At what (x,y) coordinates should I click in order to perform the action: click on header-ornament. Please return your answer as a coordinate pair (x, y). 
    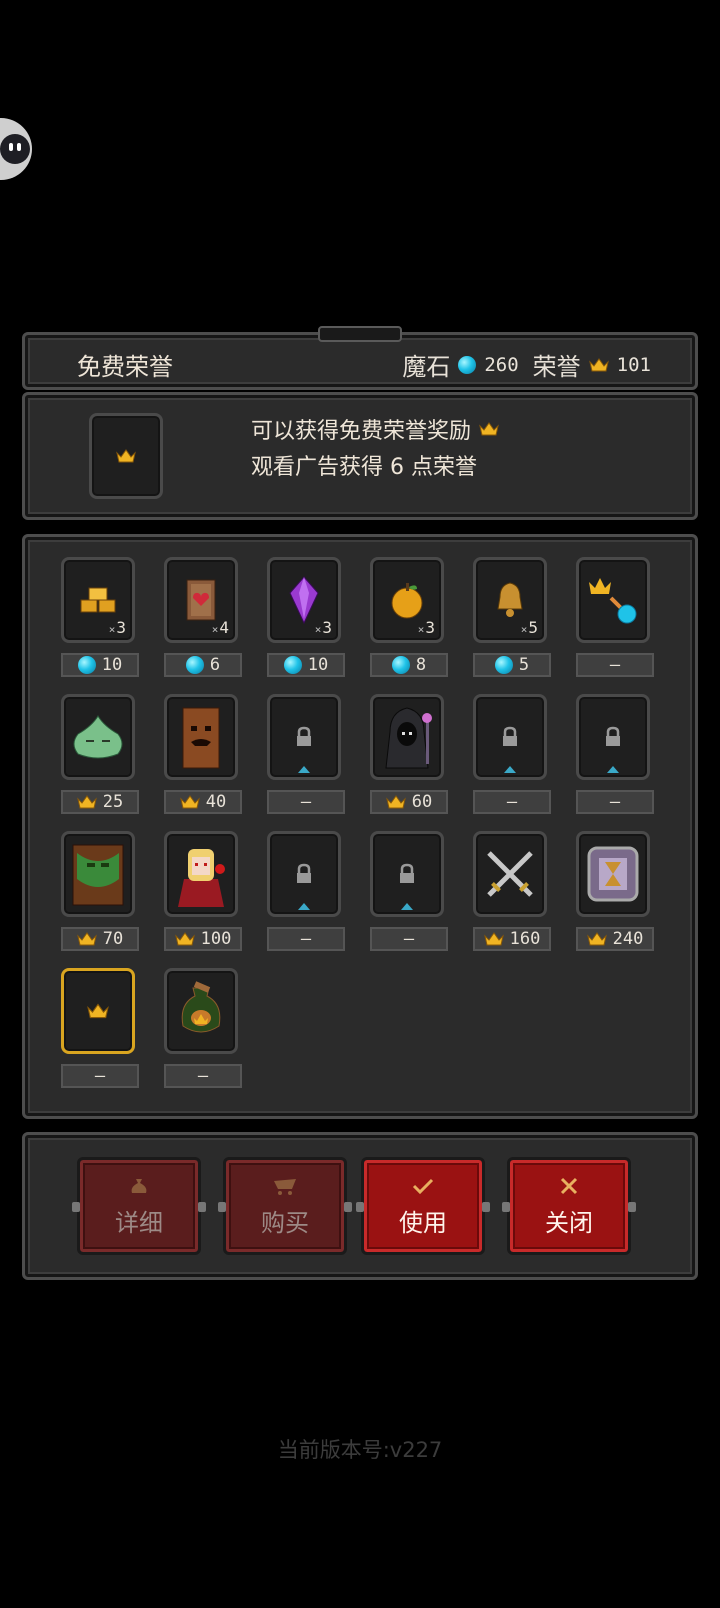
    Looking at the image, I should click on (360, 334).